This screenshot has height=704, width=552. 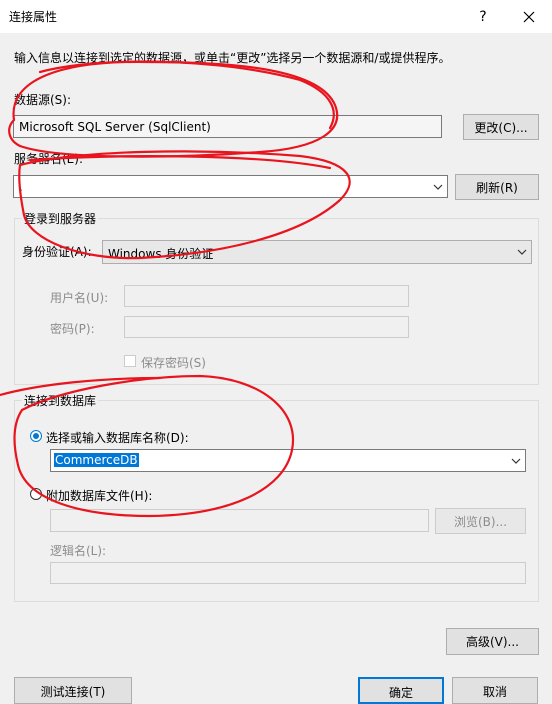 What do you see at coordinates (227, 126) in the screenshot?
I see `datasource-field: Microsoft SQL Server (SqlClient)` at bounding box center [227, 126].